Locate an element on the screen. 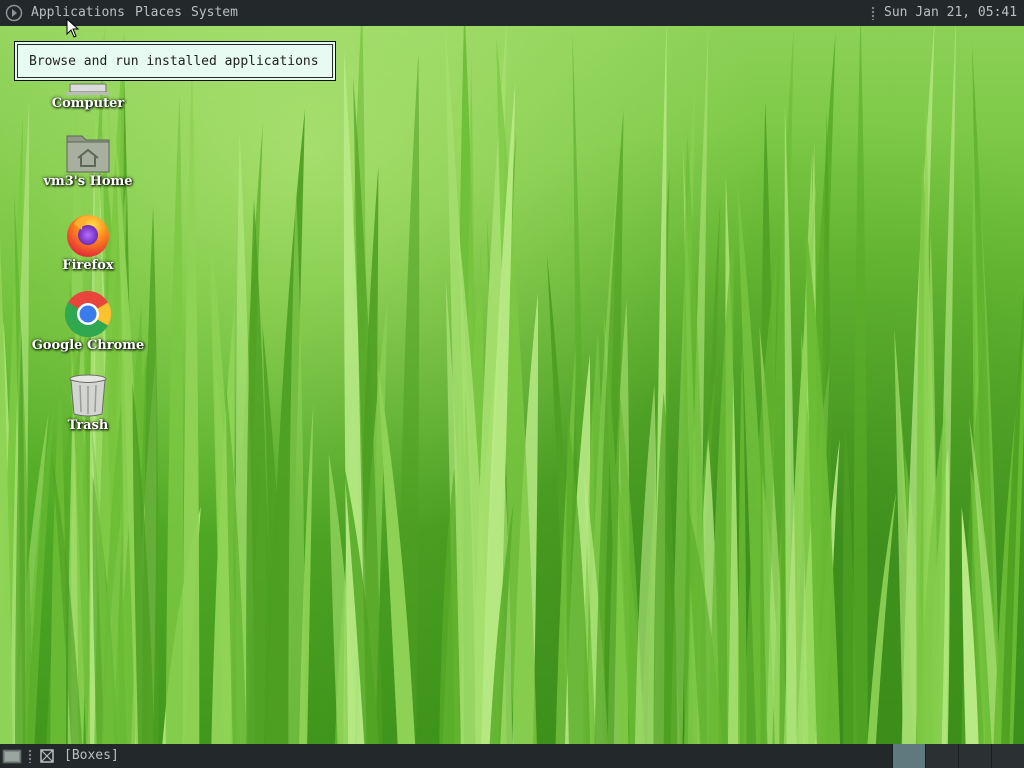 This screenshot has height=768, width=1024. desktop-icon-firefox: Firefox is located at coordinates (88, 241).